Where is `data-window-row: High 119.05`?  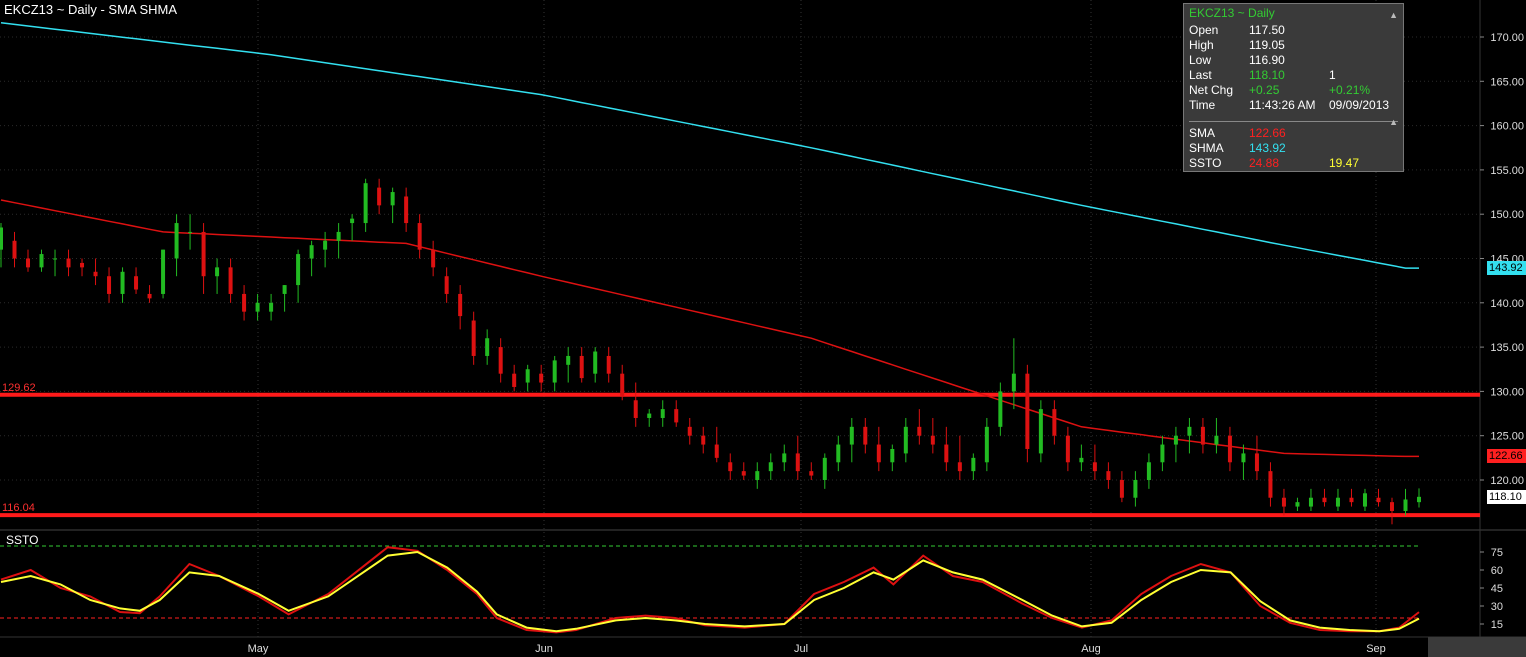
data-window-row: High 119.05 is located at coordinates (1294, 45).